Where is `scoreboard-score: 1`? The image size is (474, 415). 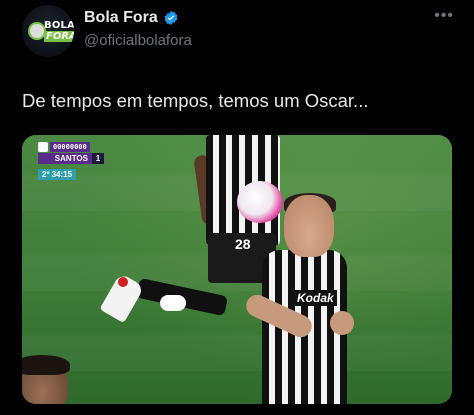 scoreboard-score: 1 is located at coordinates (98, 158).